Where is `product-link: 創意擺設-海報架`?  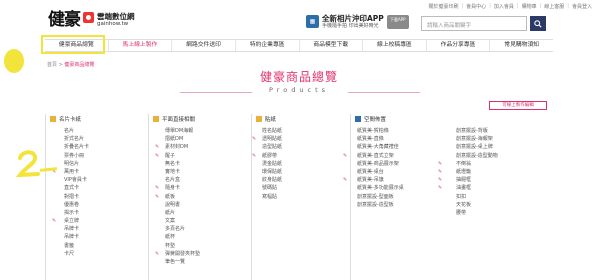 product-link: 創意擺設-海報架 is located at coordinates (500, 139).